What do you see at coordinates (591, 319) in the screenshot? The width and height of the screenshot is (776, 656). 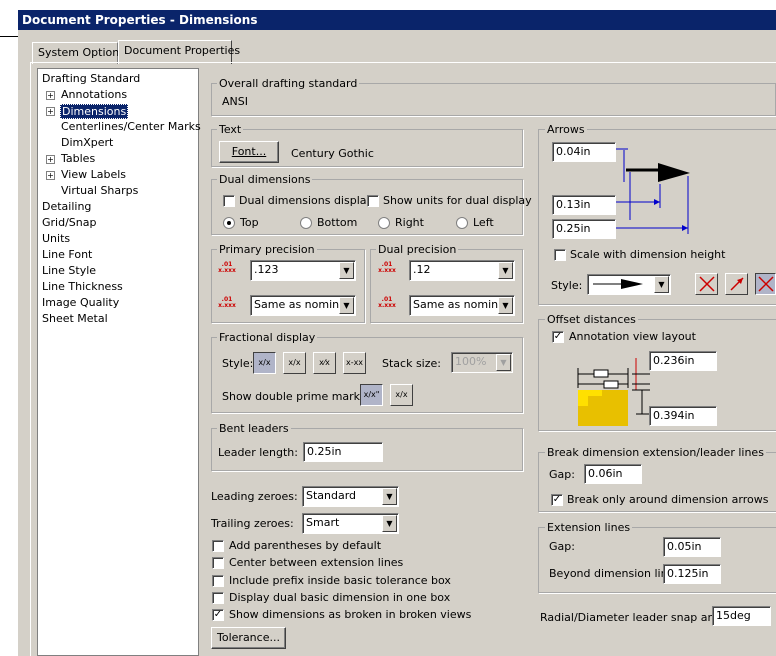 I see `offset-label: Offset distances` at bounding box center [591, 319].